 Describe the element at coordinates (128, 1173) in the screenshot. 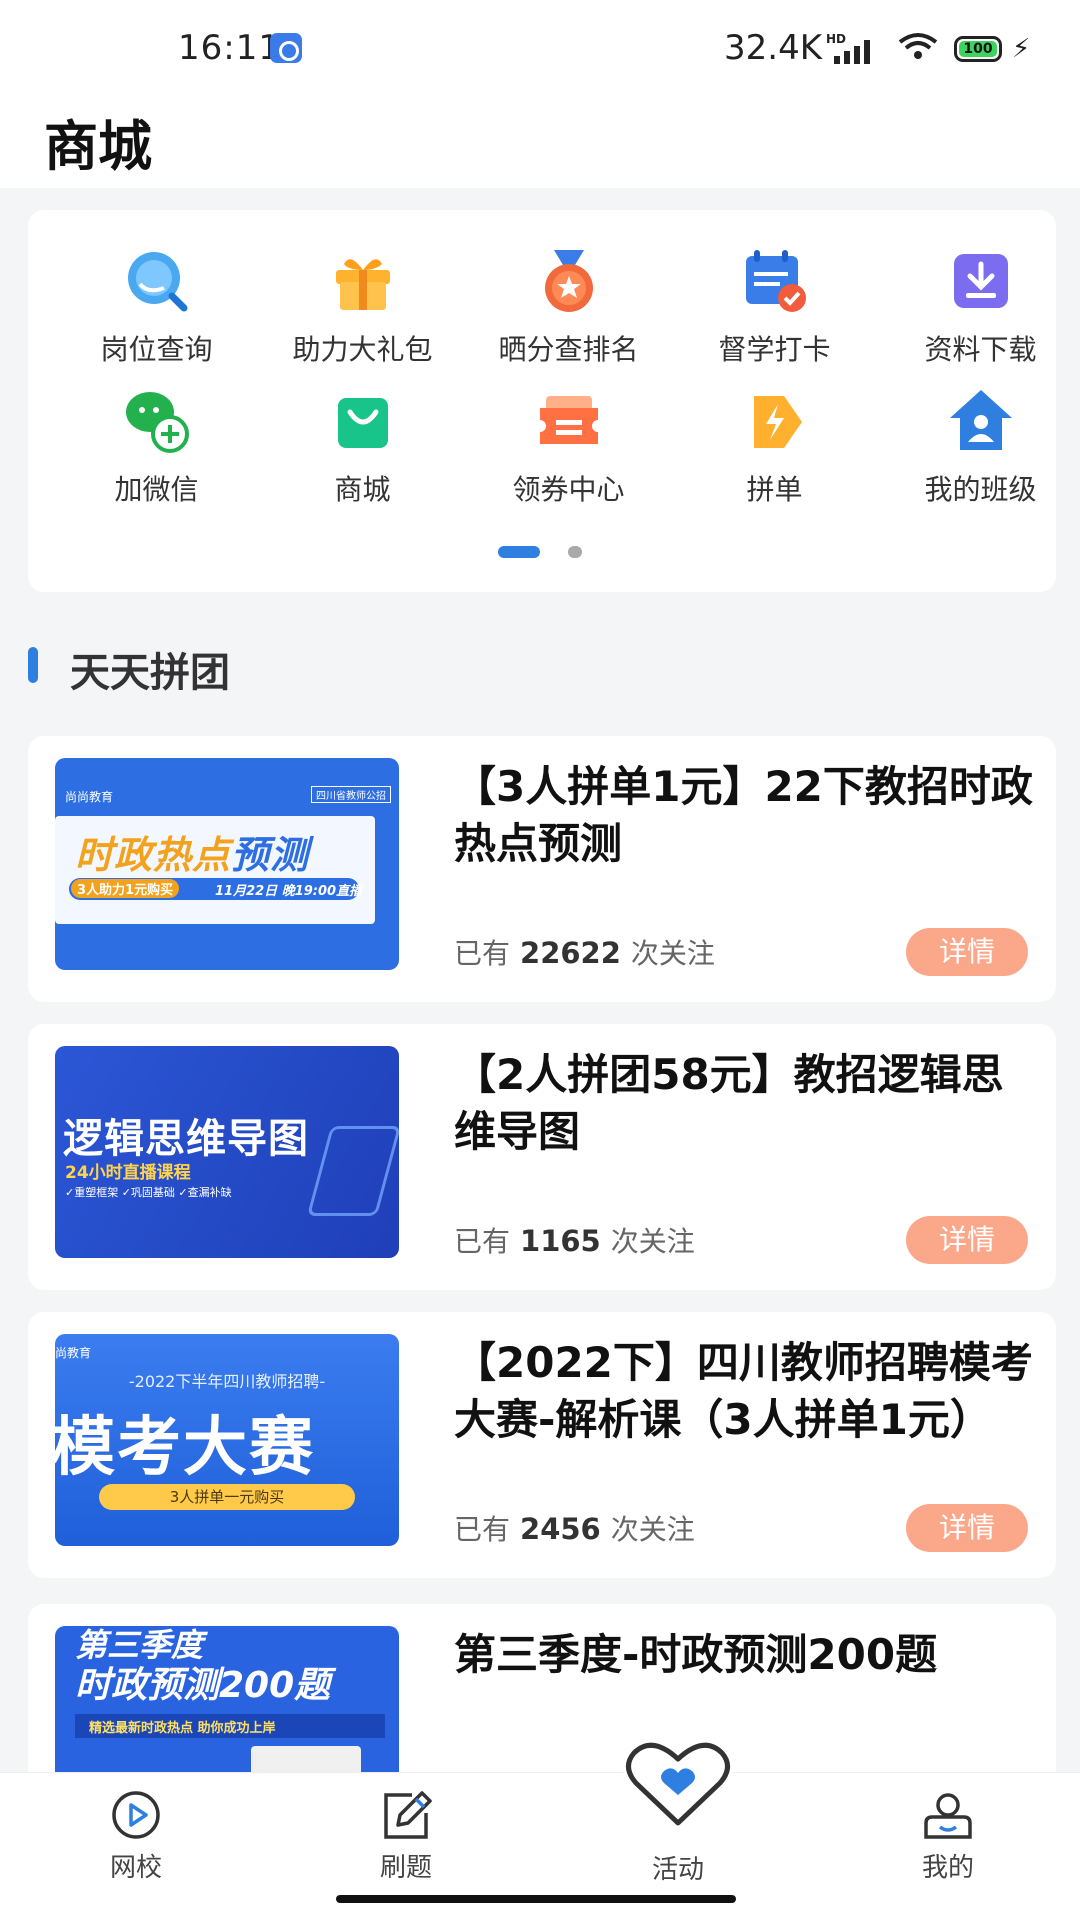

I see `thumb-subtitle: 24小时直播课程` at that location.